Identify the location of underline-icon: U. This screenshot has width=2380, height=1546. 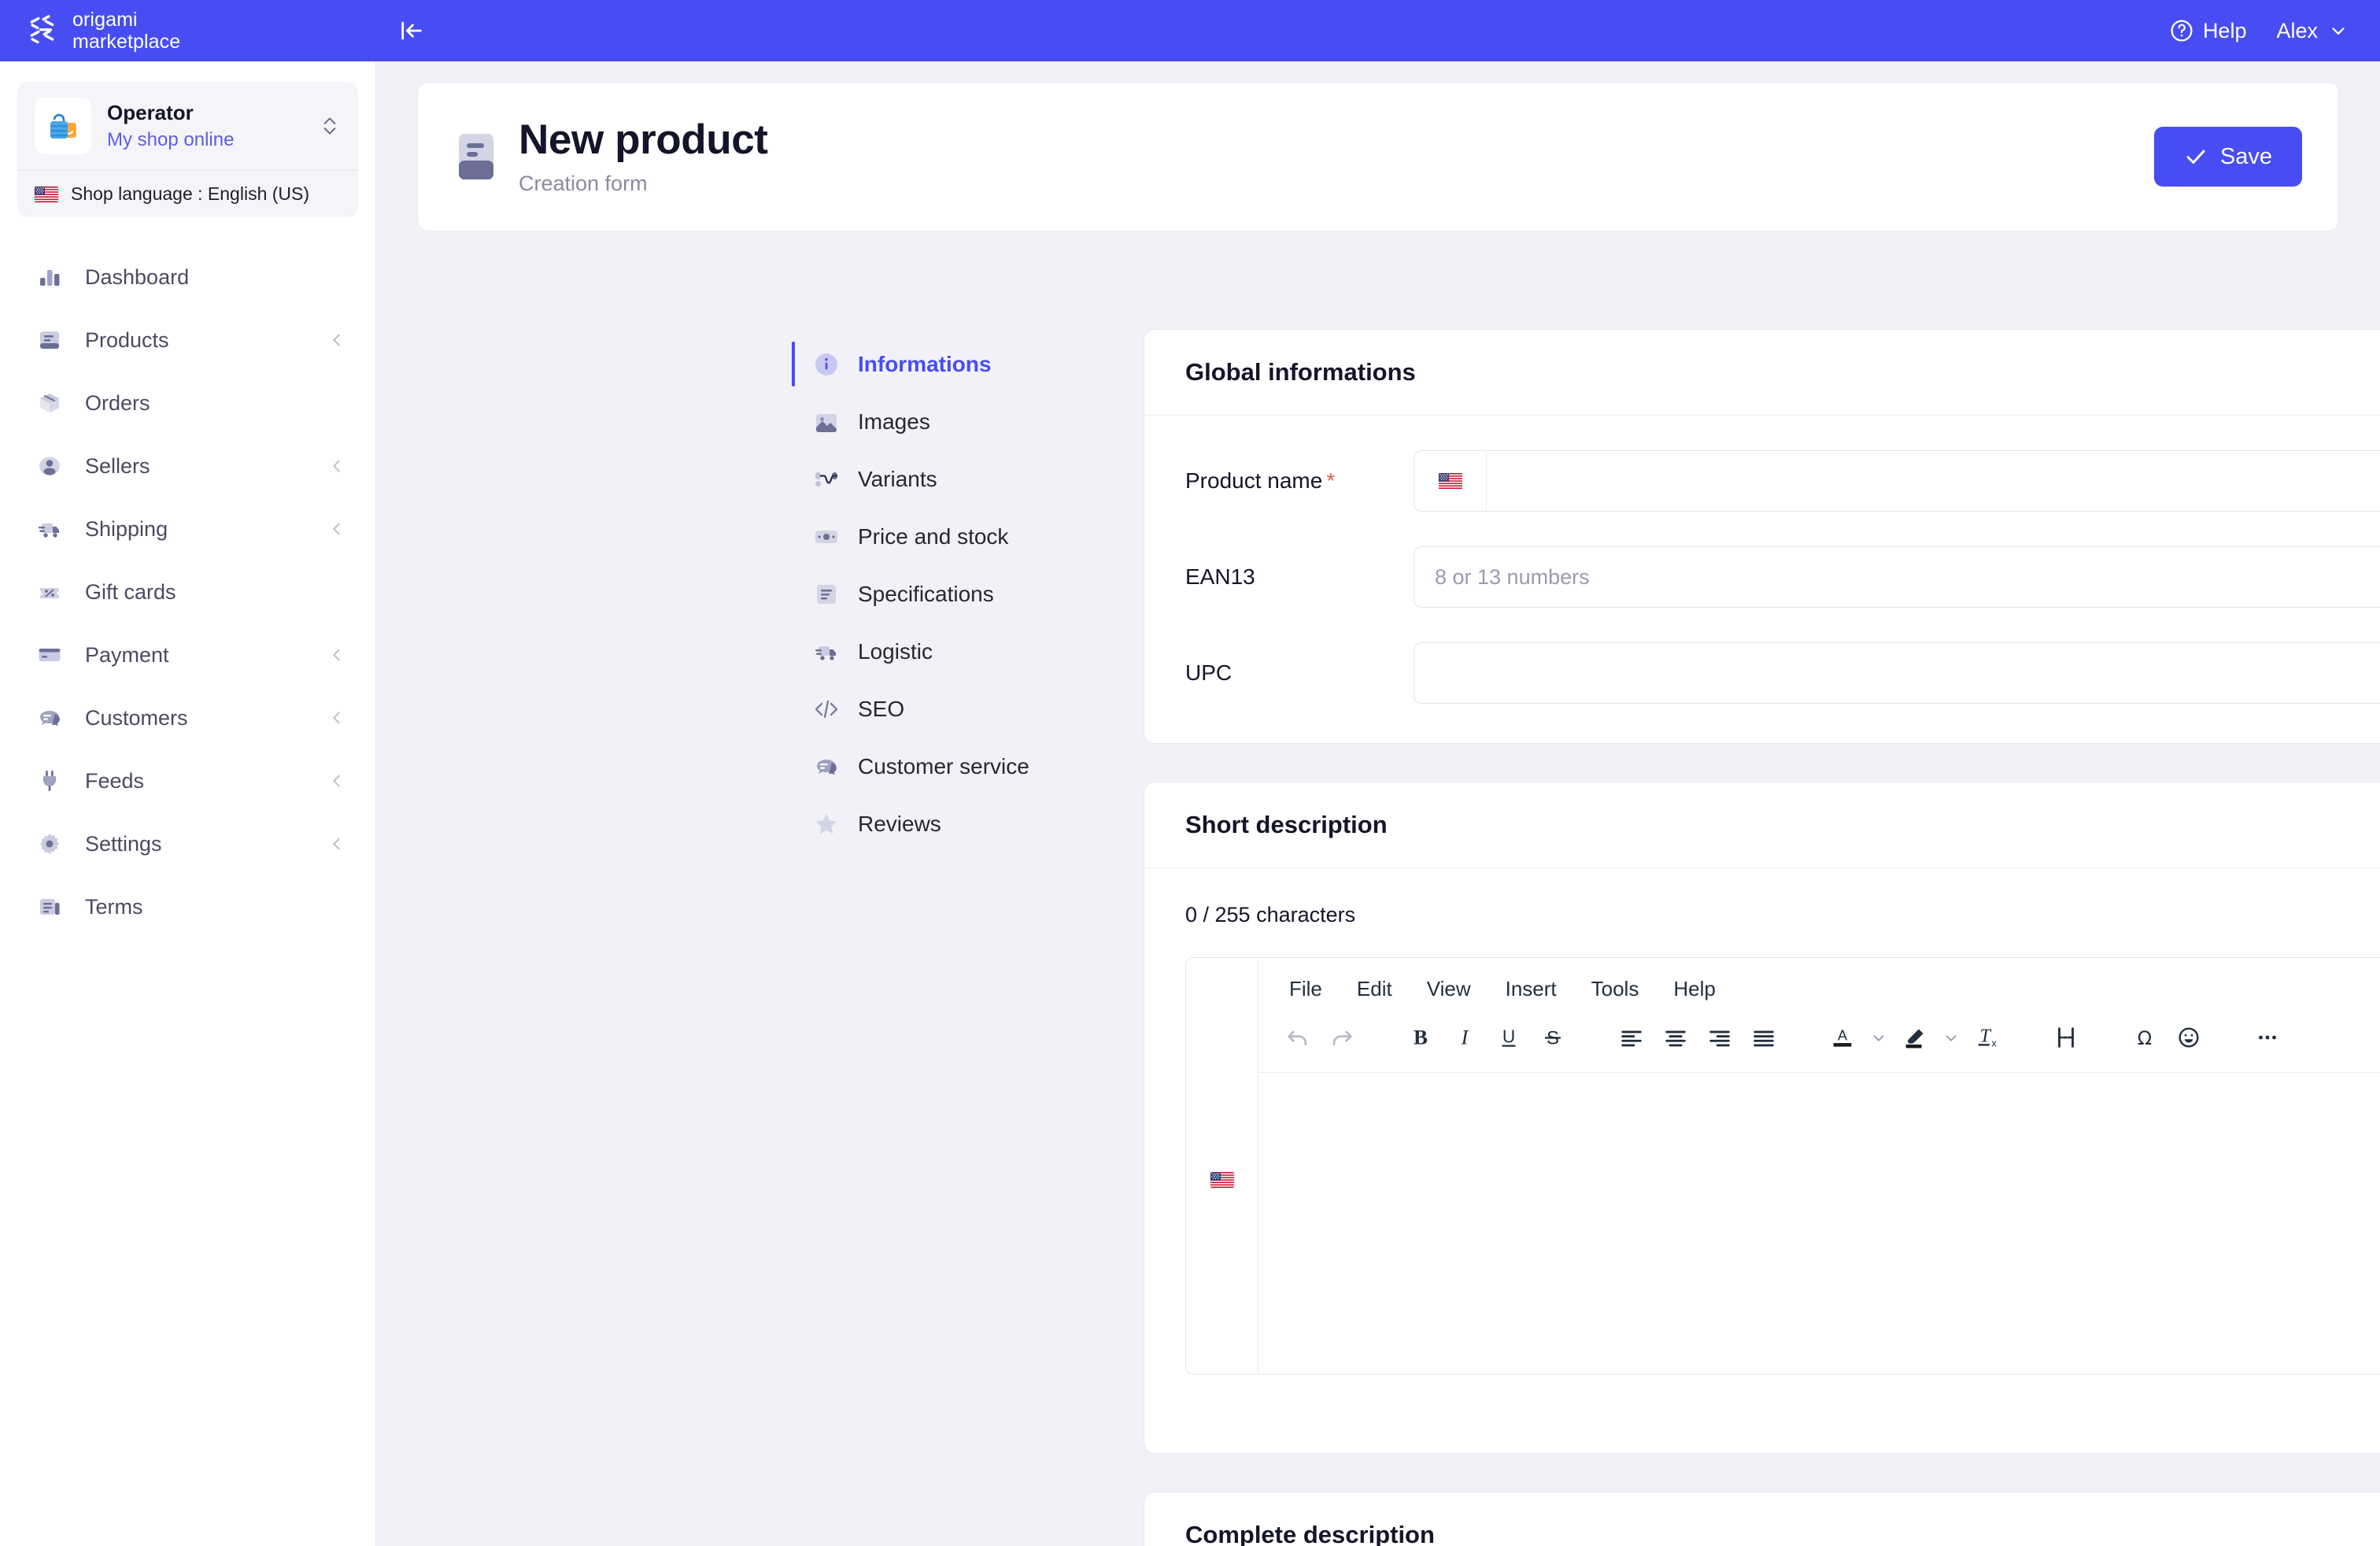
(1509, 1037).